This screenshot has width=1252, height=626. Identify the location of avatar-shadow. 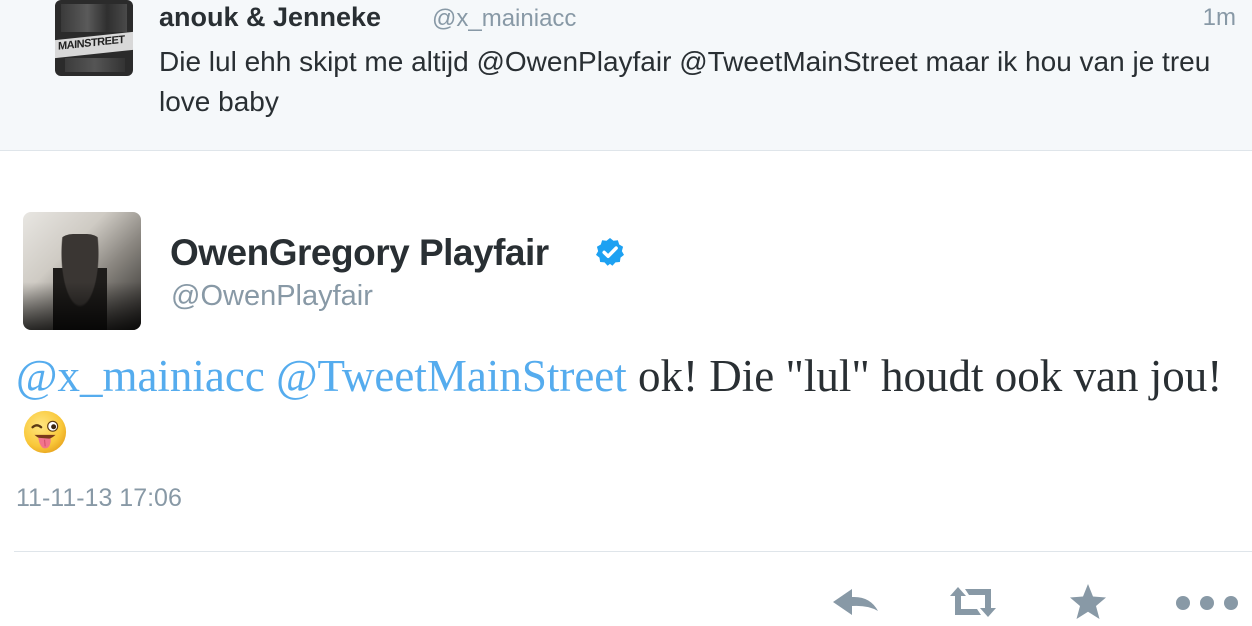
(82, 306).